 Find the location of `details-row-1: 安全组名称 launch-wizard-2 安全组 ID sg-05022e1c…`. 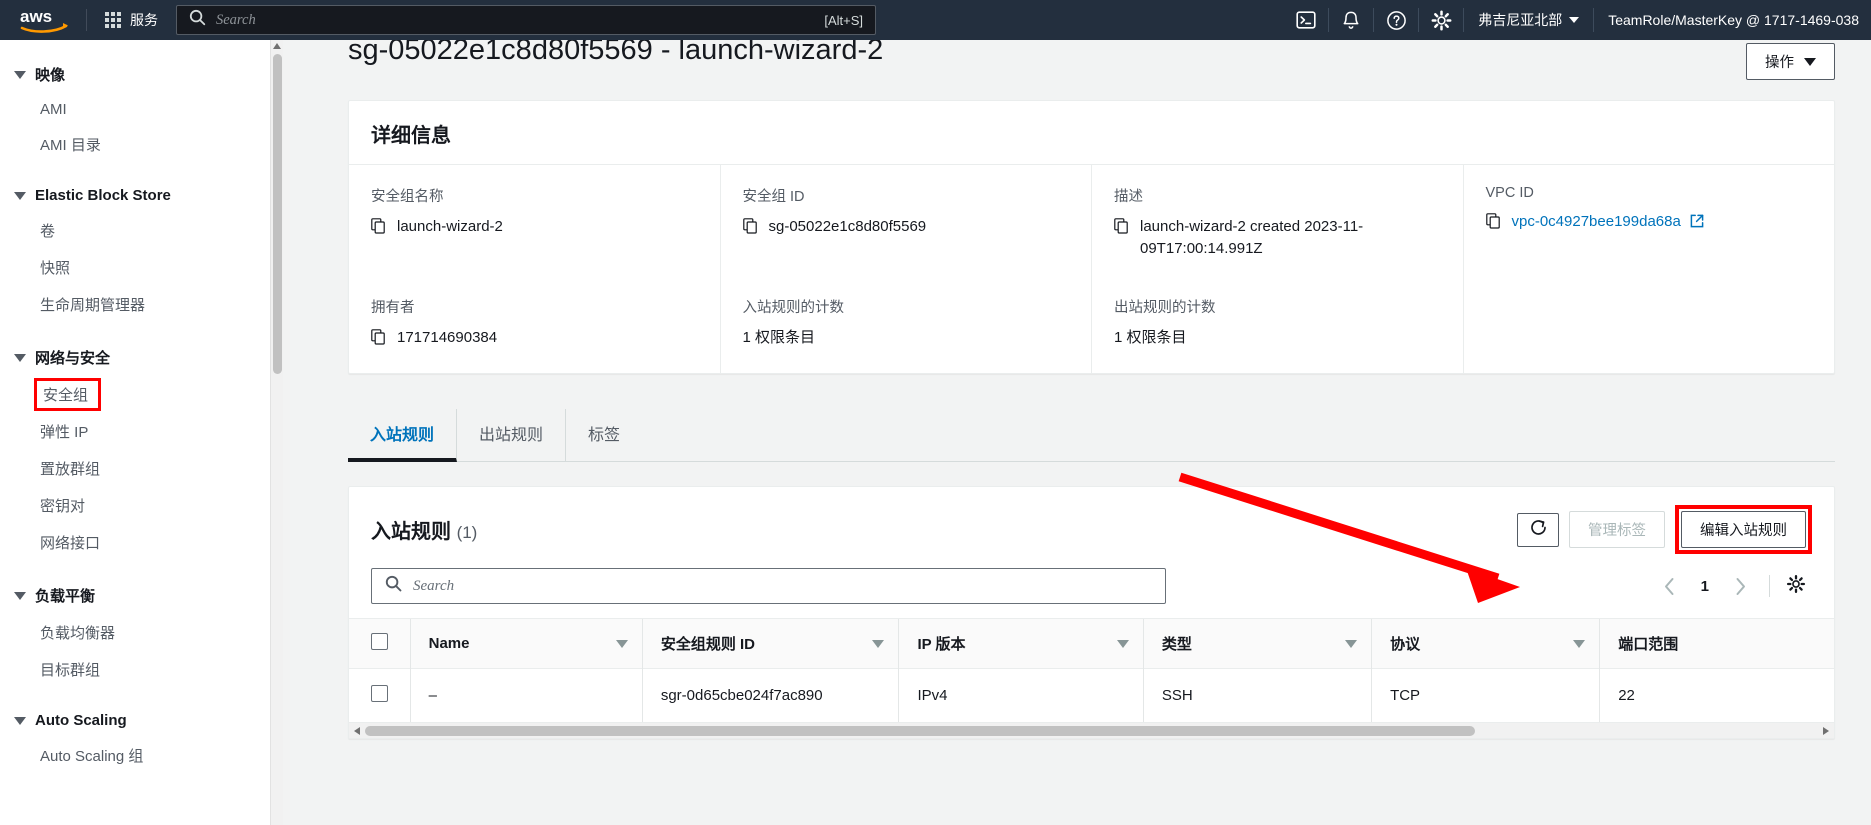

details-row-1: 安全组名称 launch-wizard-2 安全组 ID sg-05022e1c… is located at coordinates (1091, 222).